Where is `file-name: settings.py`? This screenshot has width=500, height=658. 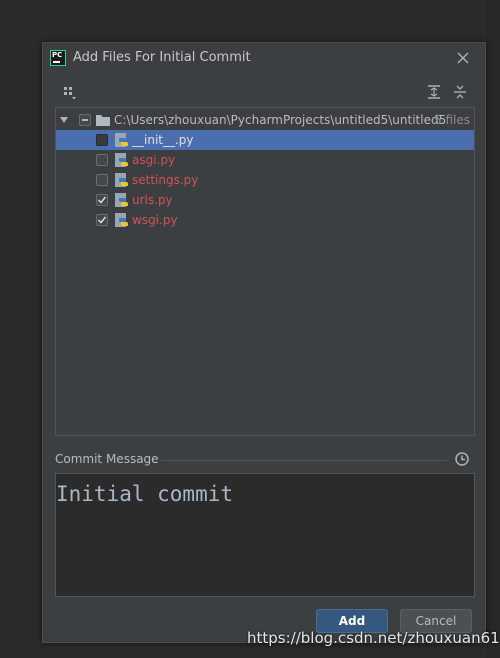
file-name: settings.py is located at coordinates (165, 180).